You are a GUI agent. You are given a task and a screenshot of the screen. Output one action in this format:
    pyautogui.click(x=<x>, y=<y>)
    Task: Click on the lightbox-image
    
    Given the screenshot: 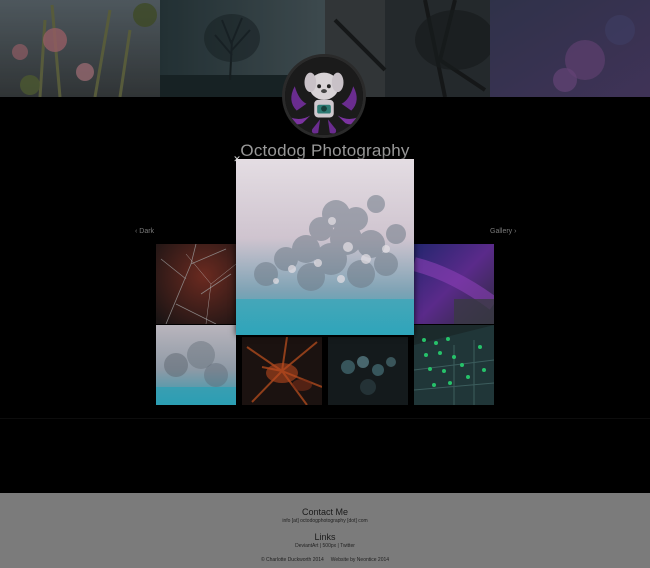 What is the action you would take?
    pyautogui.click(x=325, y=247)
    